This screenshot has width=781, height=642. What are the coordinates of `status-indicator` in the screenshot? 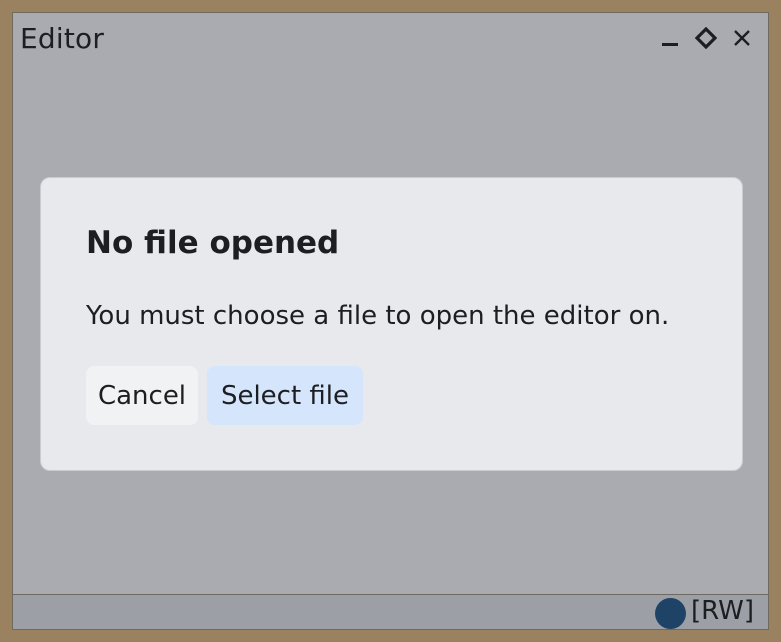 It's located at (670, 613).